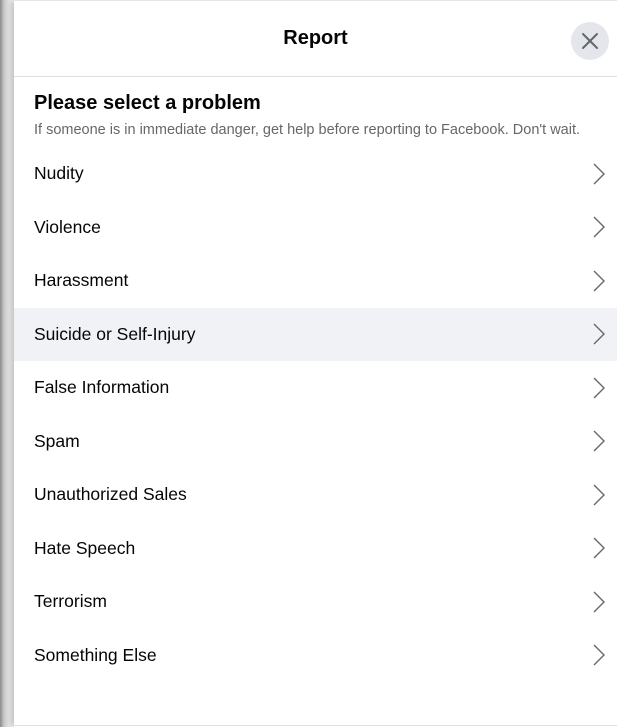  Describe the element at coordinates (315, 174) in the screenshot. I see `option-nudity: Nudity` at that location.